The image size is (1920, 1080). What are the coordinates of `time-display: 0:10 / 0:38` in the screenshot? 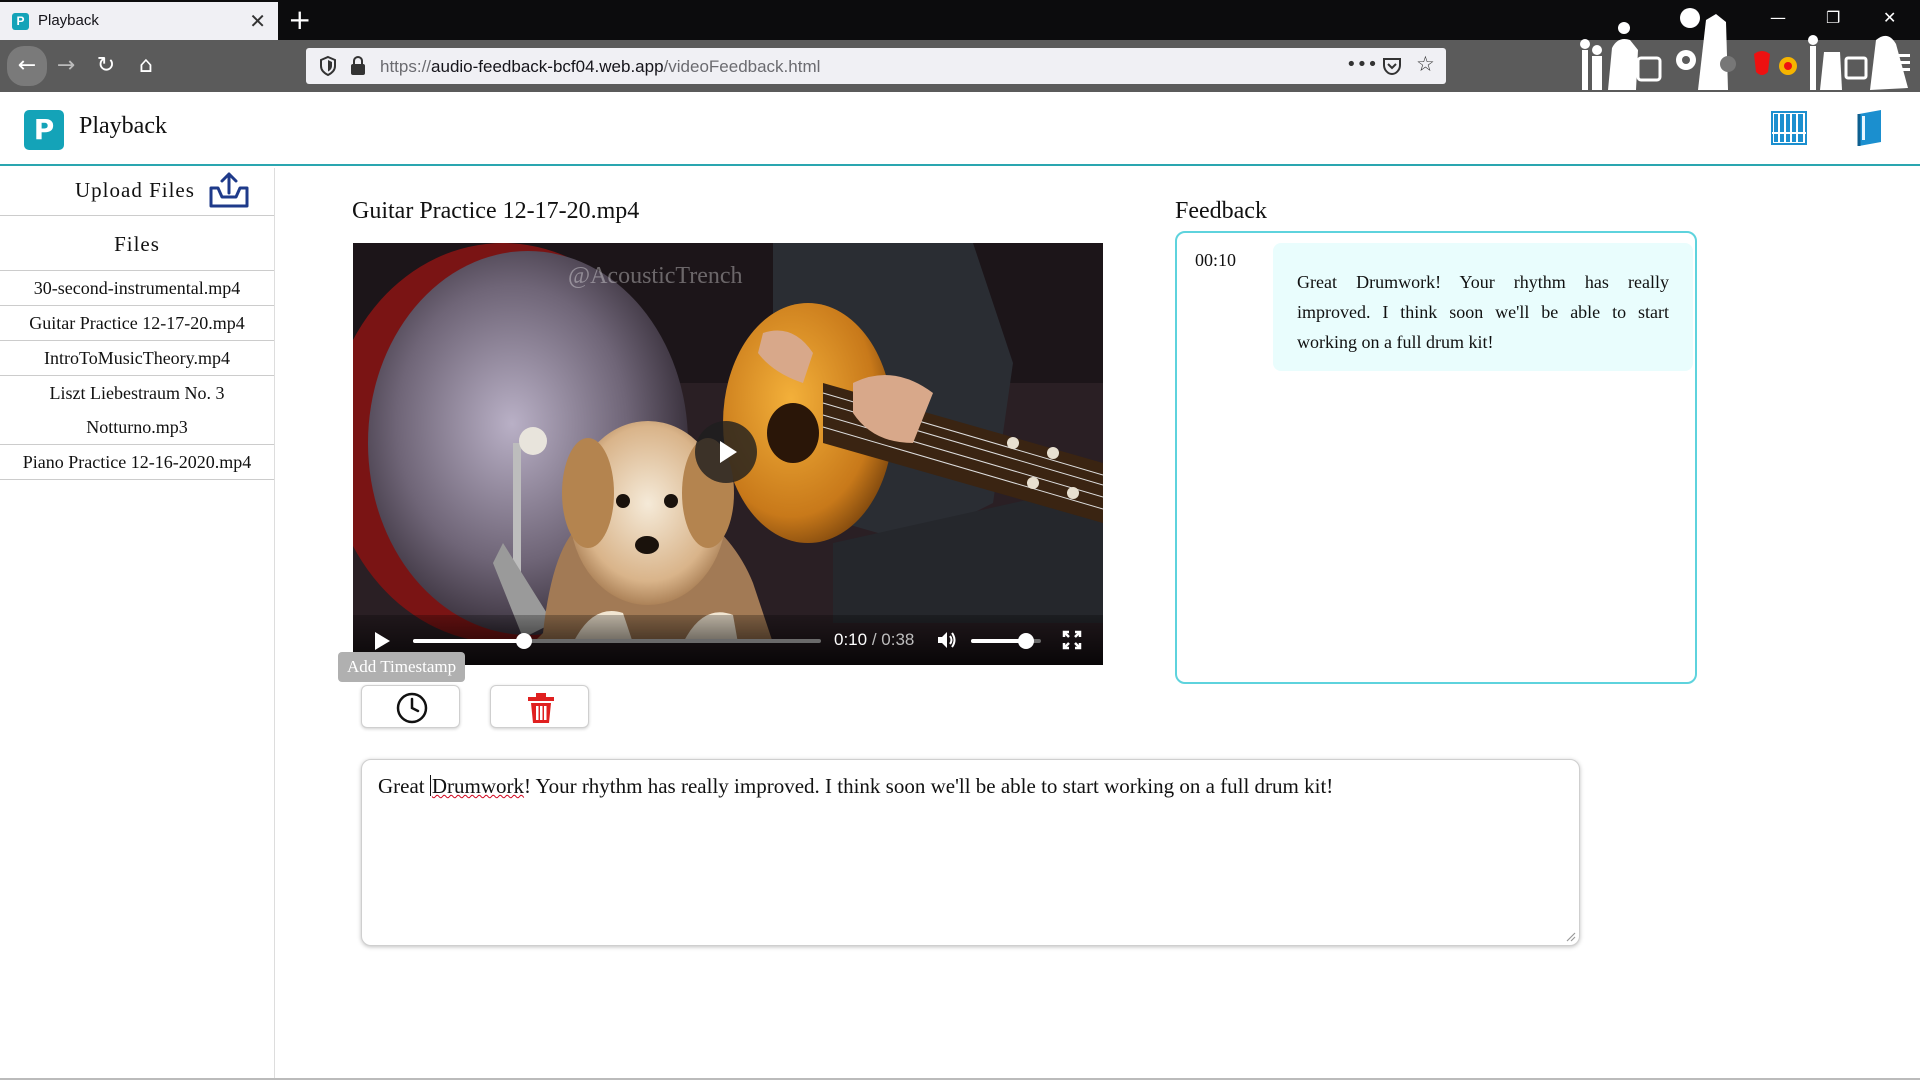 It's located at (874, 640).